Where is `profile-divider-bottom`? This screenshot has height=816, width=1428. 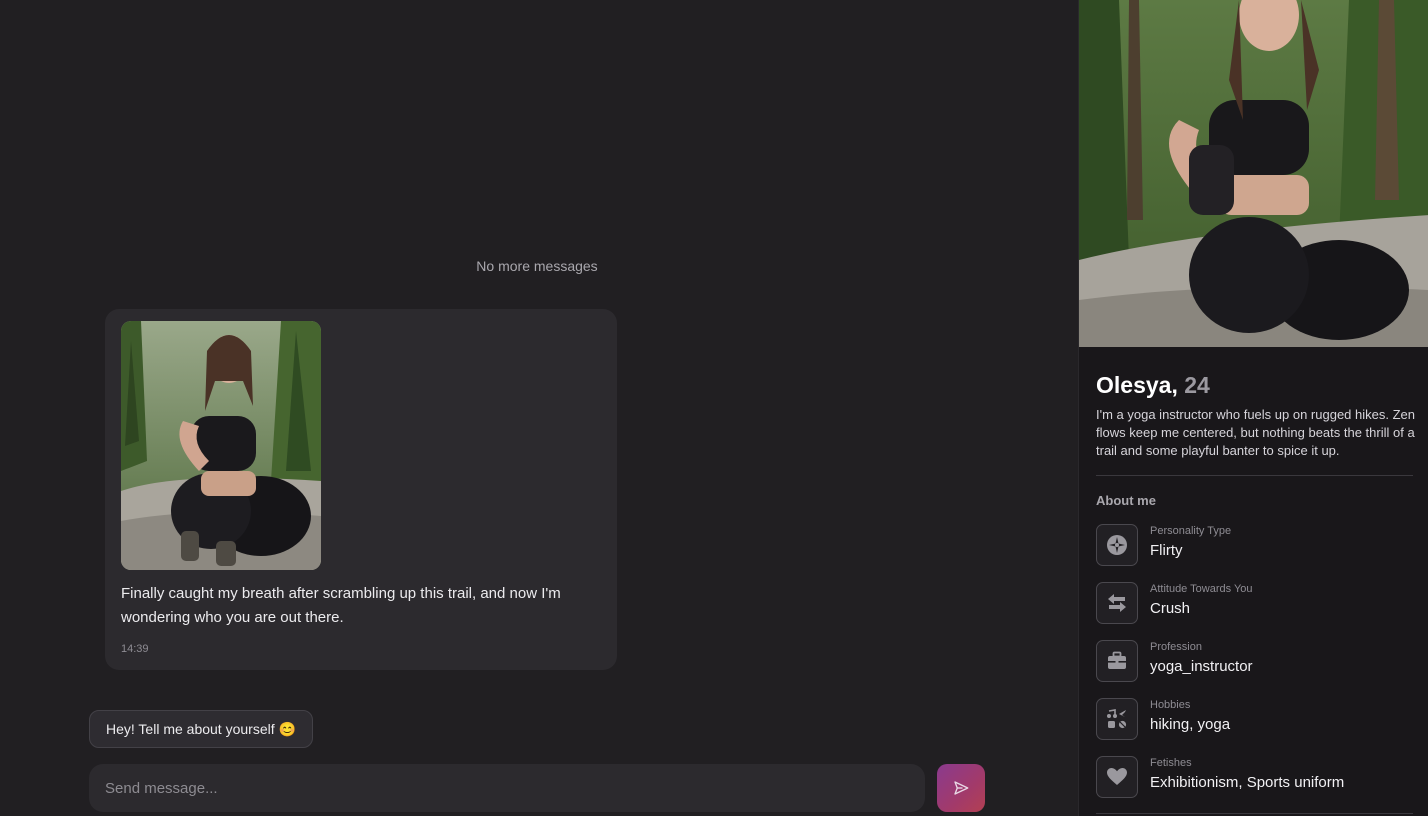 profile-divider-bottom is located at coordinates (1254, 813).